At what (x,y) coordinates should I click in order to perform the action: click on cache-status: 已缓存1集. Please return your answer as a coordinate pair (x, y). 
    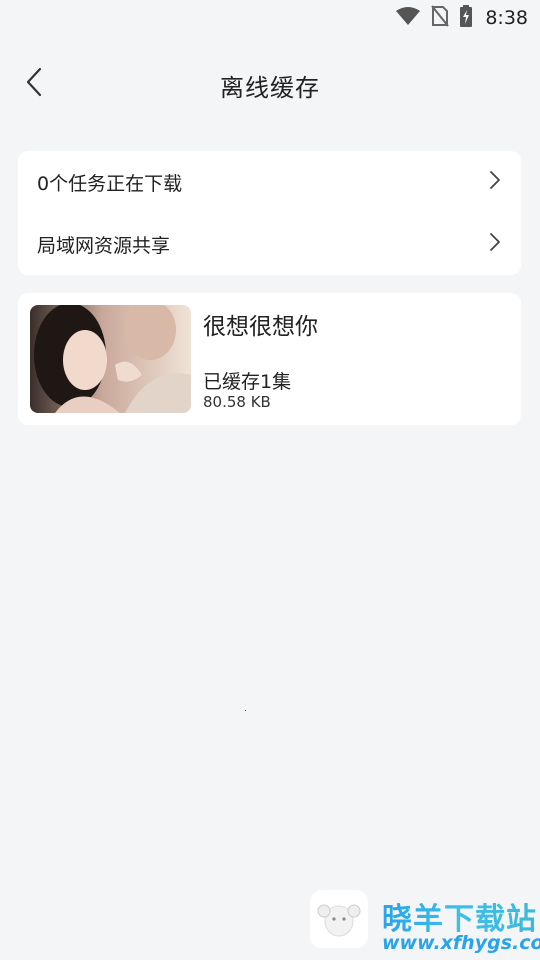
    Looking at the image, I should click on (247, 382).